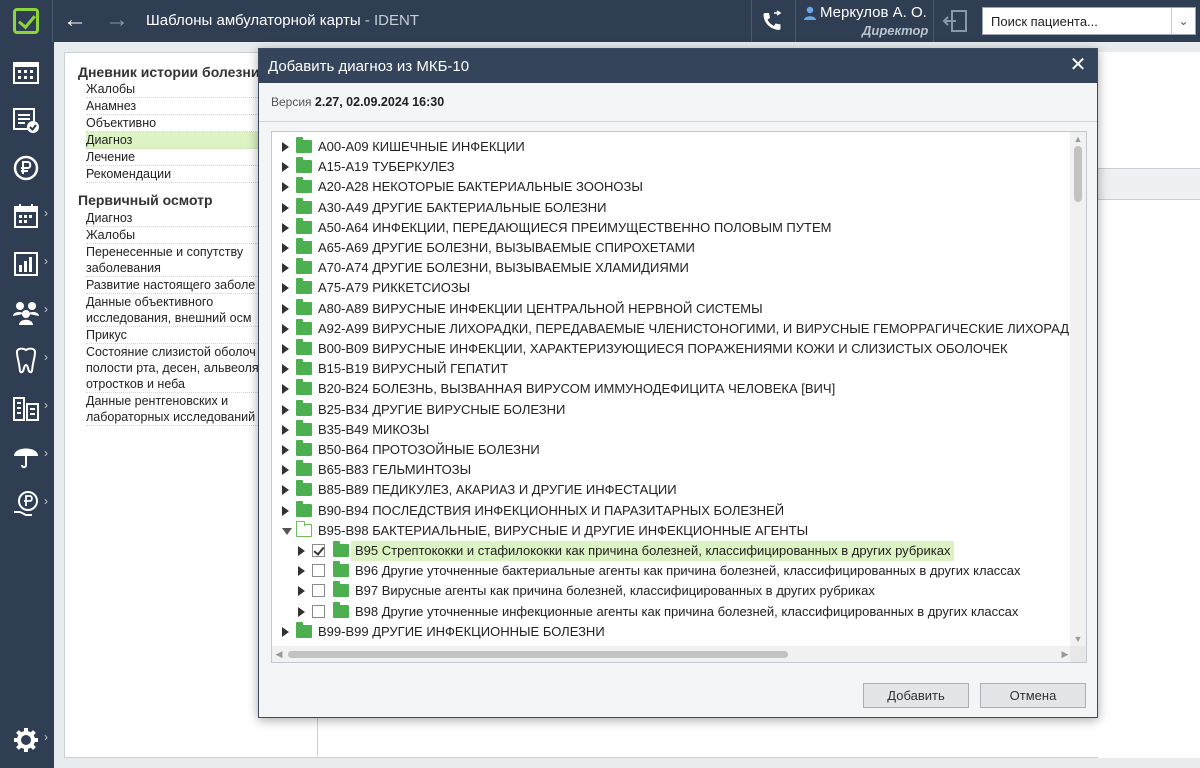 The height and width of the screenshot is (768, 1200). I want to click on tree-group-node: A75-A79 РИККЕТСИОЗЫ, so click(671, 288).